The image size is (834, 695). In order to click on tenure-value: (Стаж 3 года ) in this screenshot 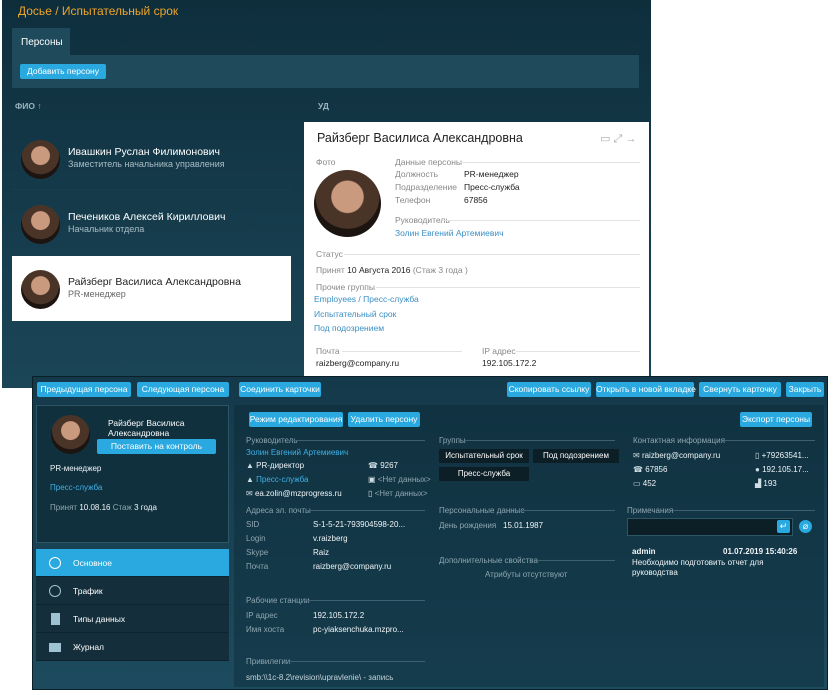, I will do `click(440, 270)`.